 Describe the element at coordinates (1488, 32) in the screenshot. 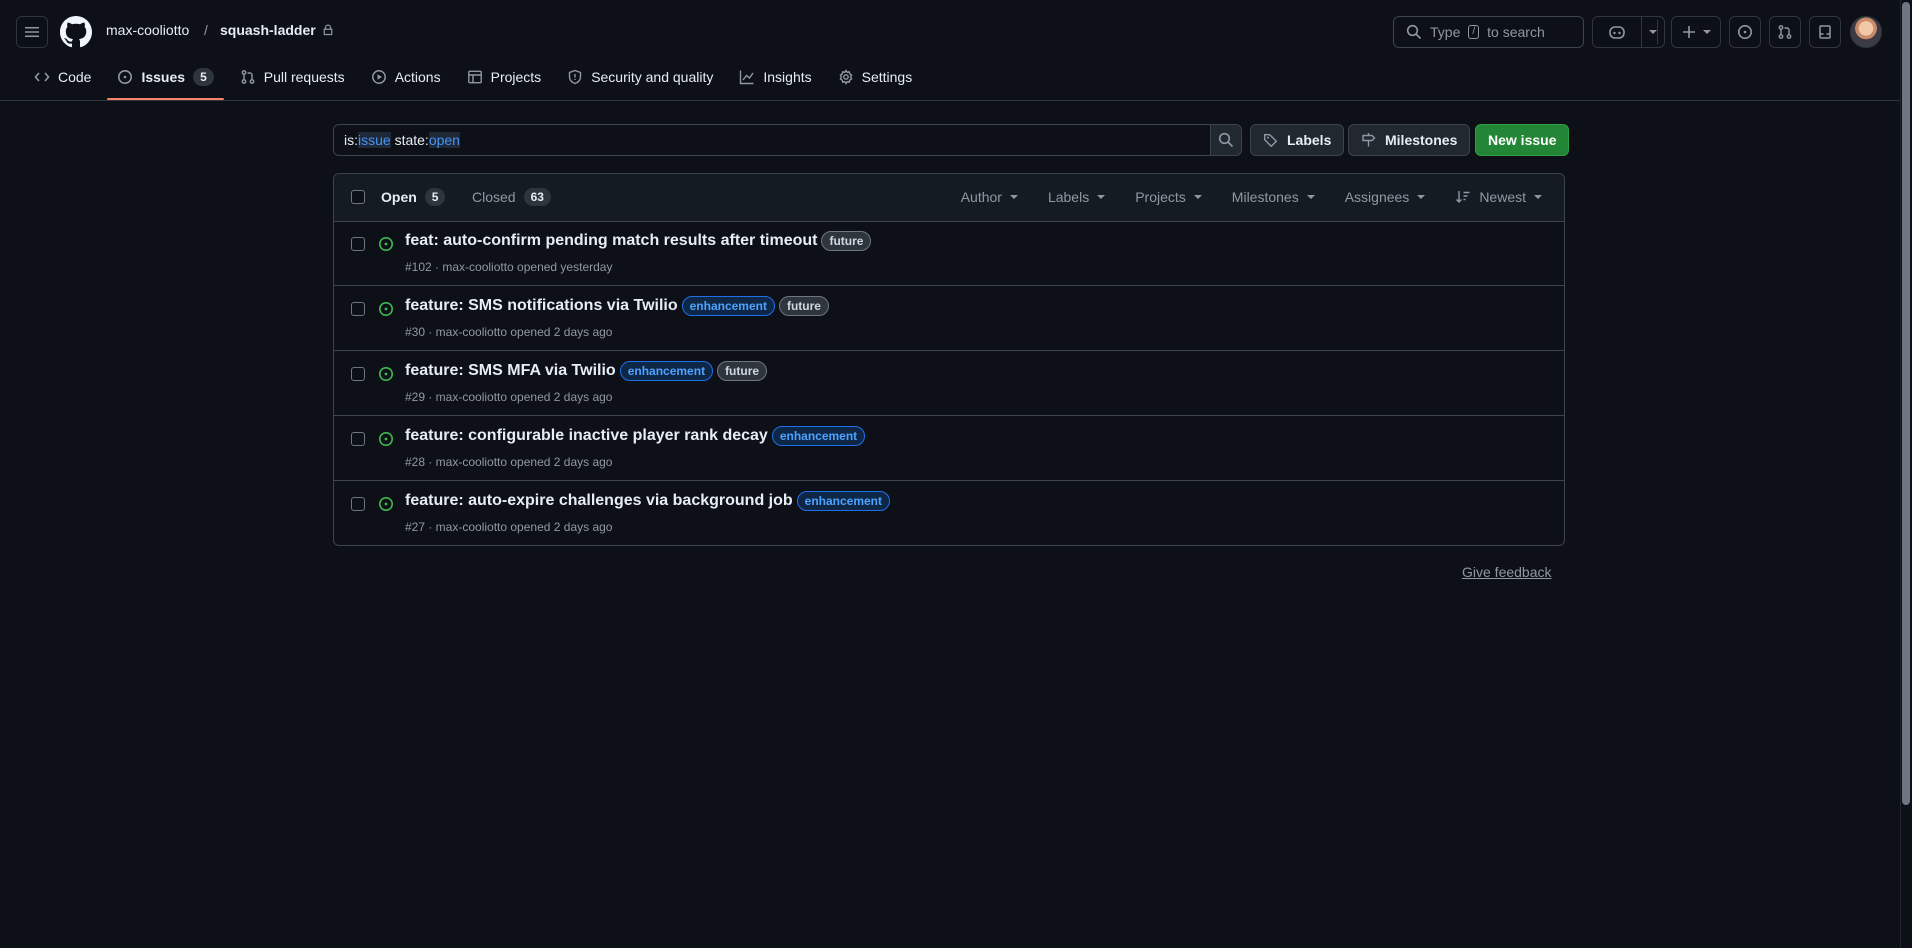

I see `global-search-button: Type / to search` at that location.